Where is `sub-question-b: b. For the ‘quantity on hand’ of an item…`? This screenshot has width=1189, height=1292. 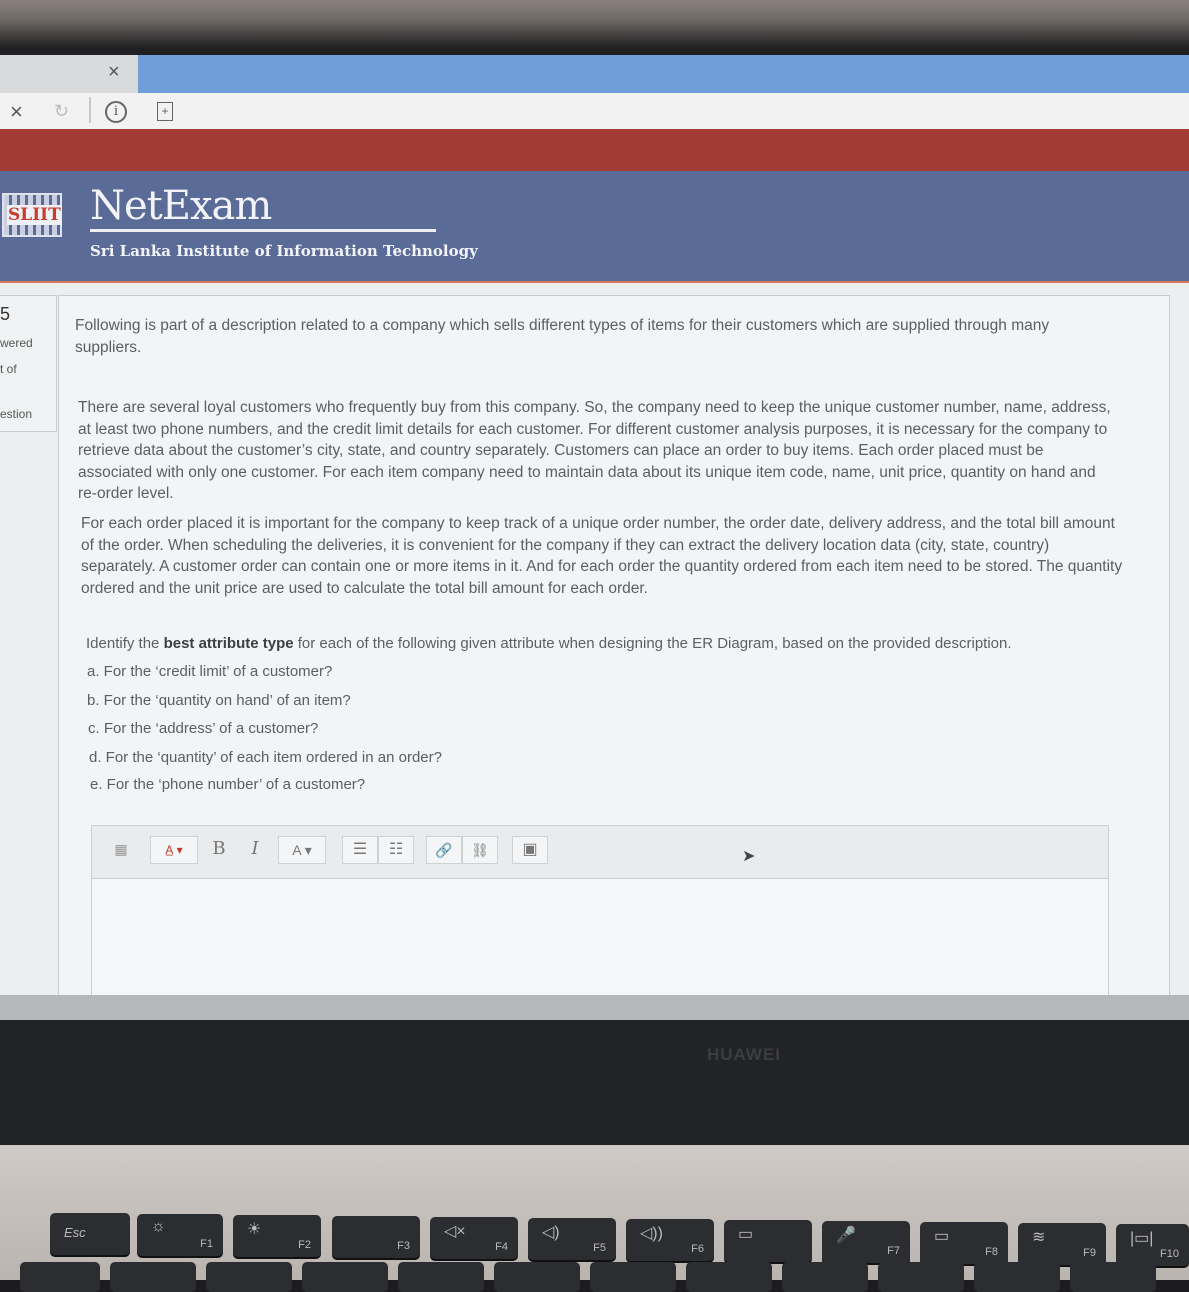 sub-question-b: b. For the ‘quantity on hand’ of an item… is located at coordinates (219, 700).